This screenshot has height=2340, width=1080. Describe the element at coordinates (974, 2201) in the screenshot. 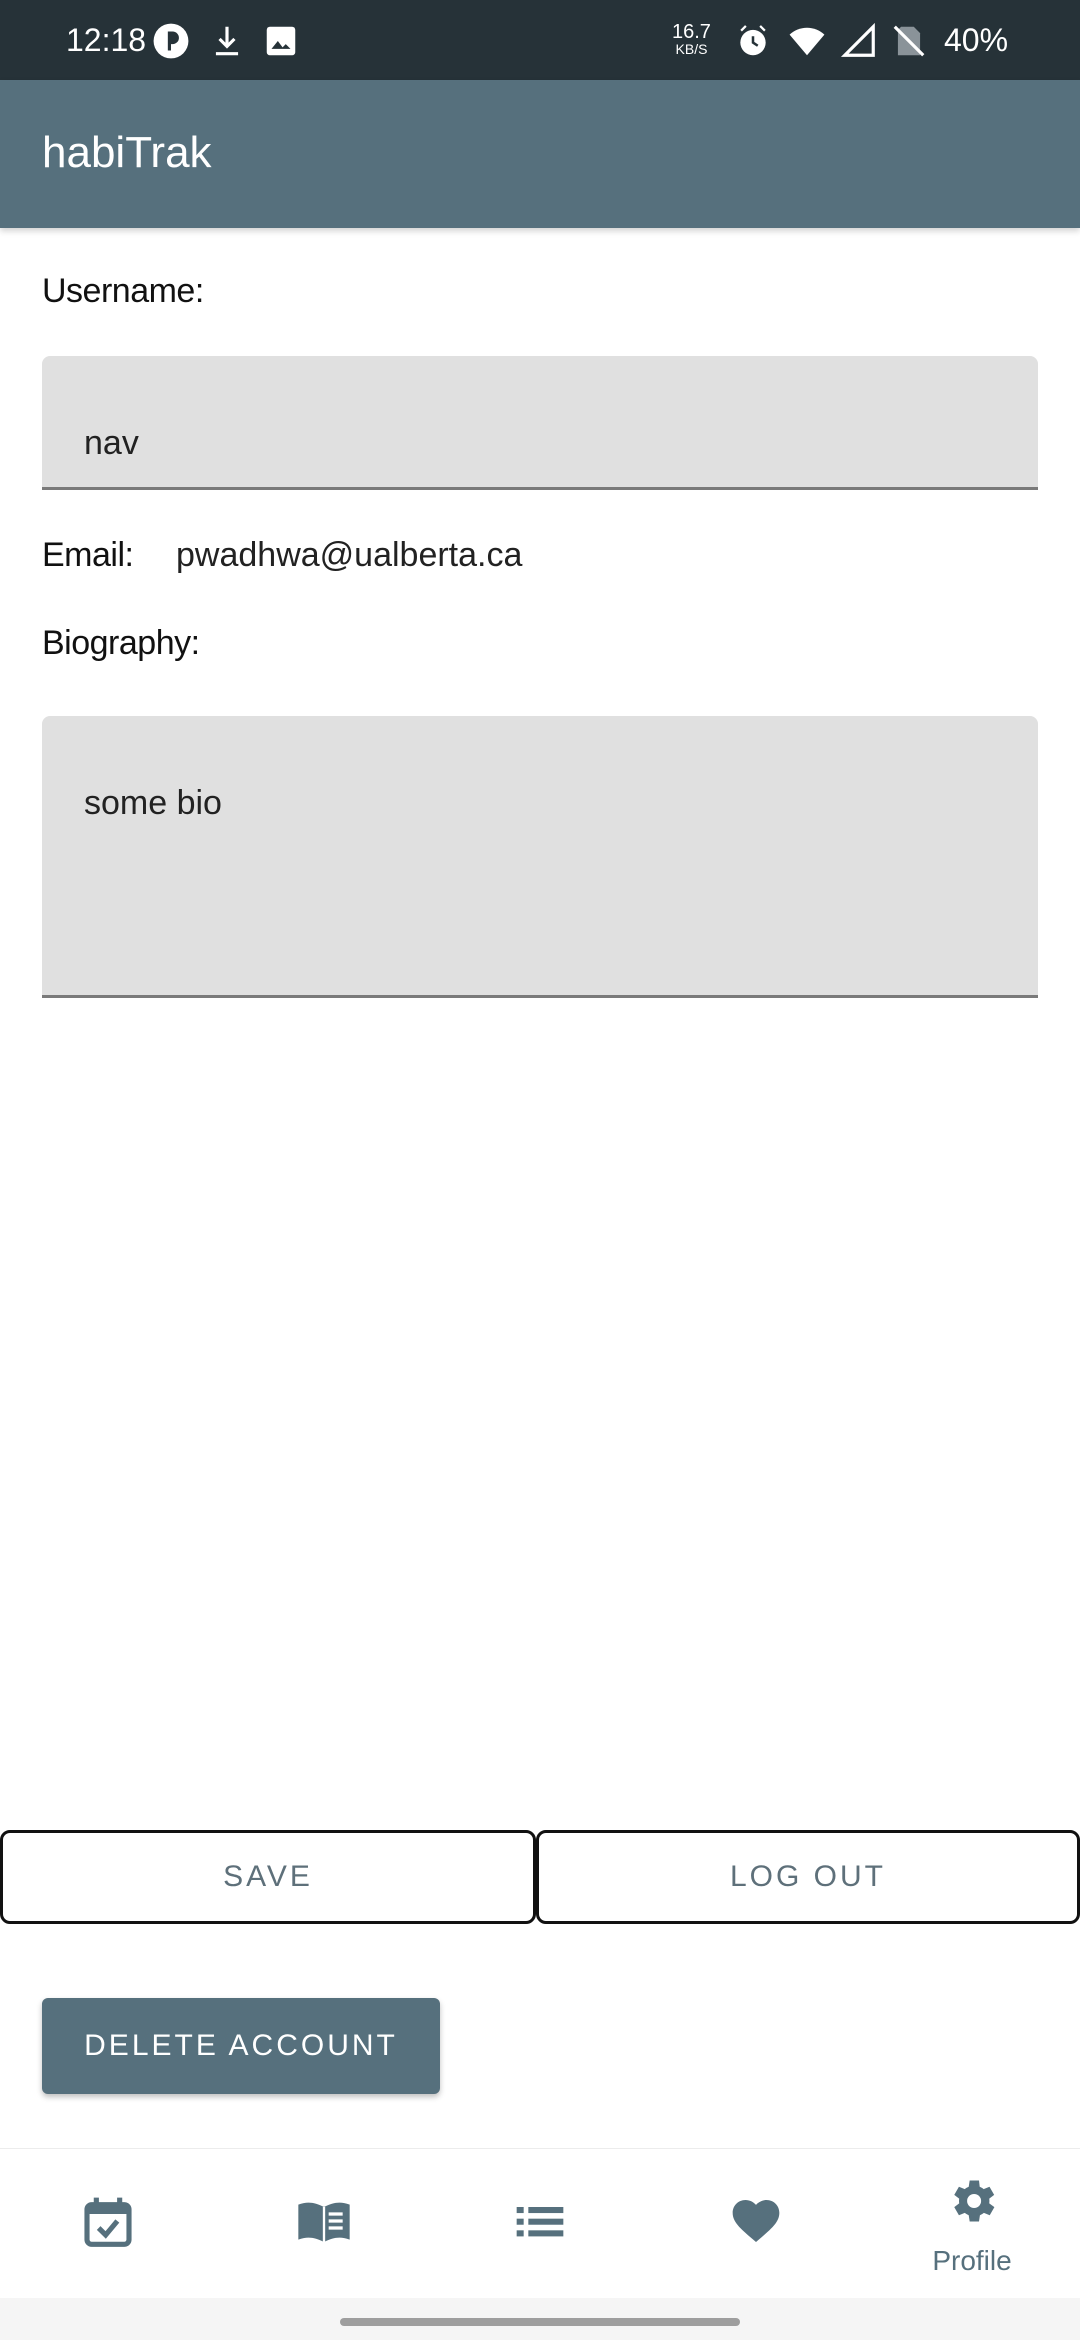

I see `gear-icon` at that location.